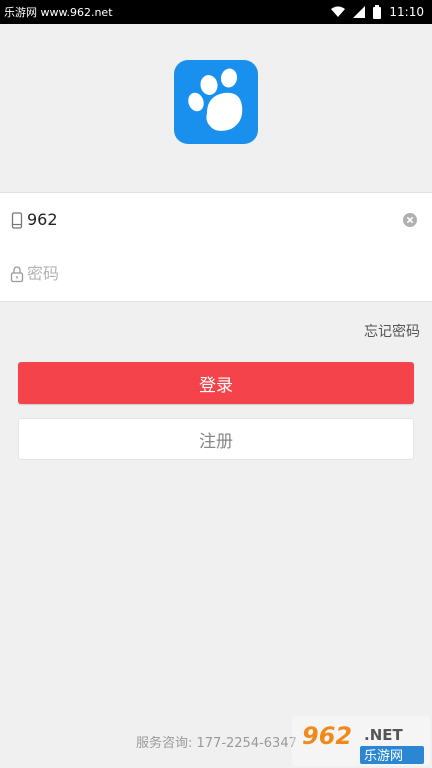 This screenshot has width=432, height=768. Describe the element at coordinates (392, 331) in the screenshot. I see `forgot-password-link: 忘记密码` at that location.